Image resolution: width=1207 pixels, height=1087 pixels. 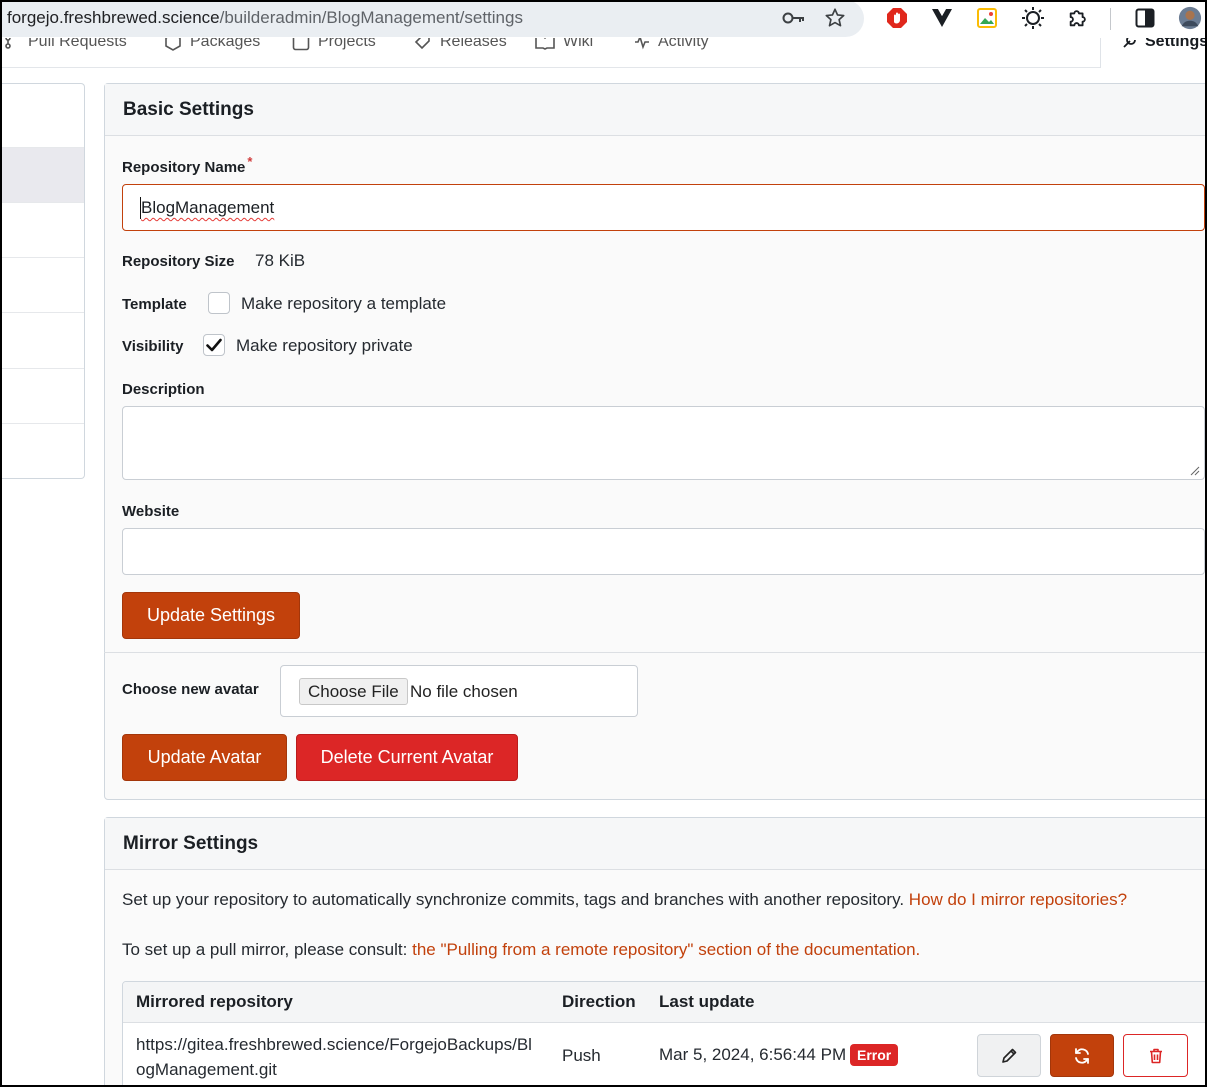 What do you see at coordinates (211, 615) in the screenshot?
I see `update-settings-button: Update Settings` at bounding box center [211, 615].